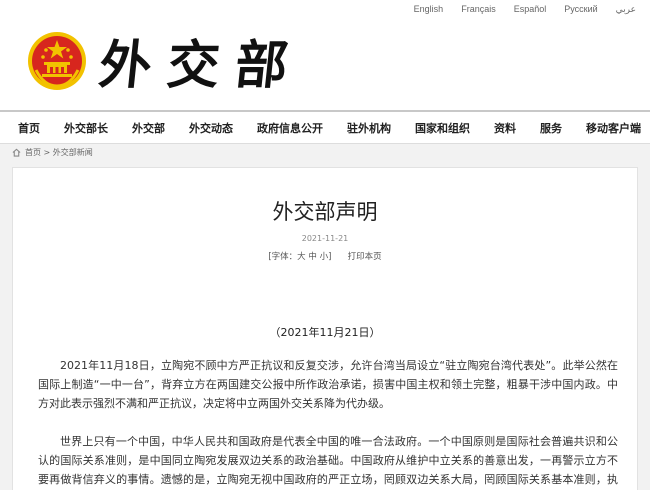 Image resolution: width=650 pixels, height=490 pixels. I want to click on article-date: 2021-11-21, so click(325, 238).